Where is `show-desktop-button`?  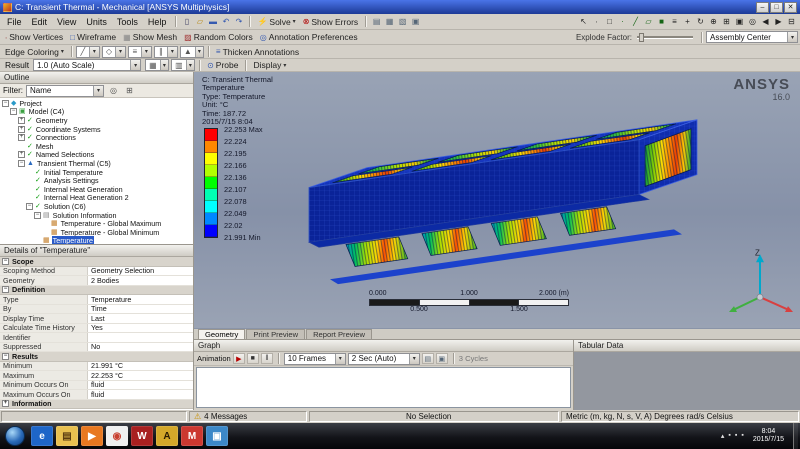 show-desktop-button is located at coordinates (795, 436).